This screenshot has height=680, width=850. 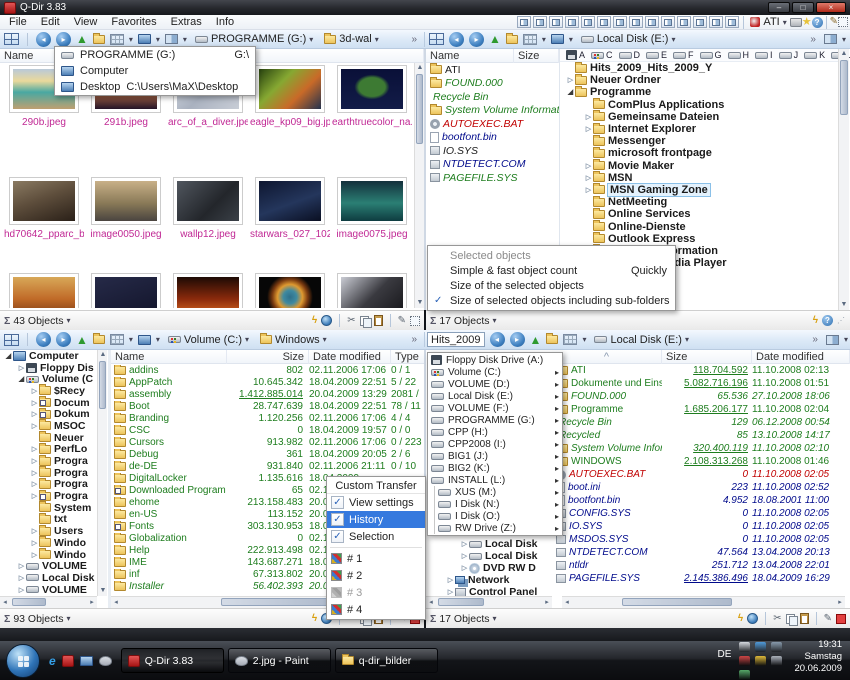 What do you see at coordinates (495, 432) in the screenshot?
I see `drive-menu-item: CPP (H:) ▸` at bounding box center [495, 432].